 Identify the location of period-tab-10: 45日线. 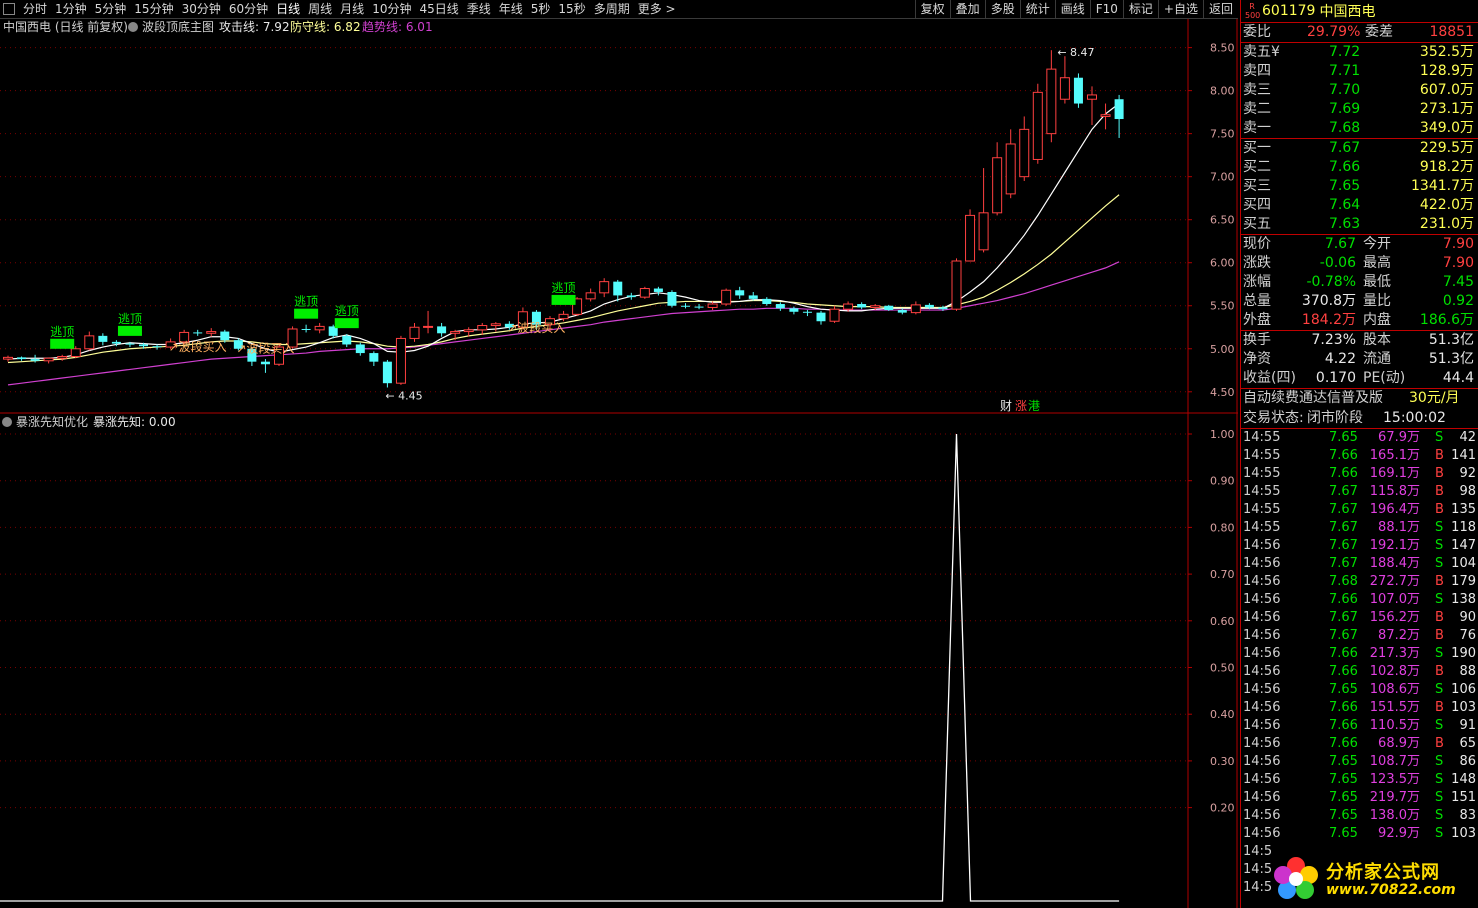
(438, 9).